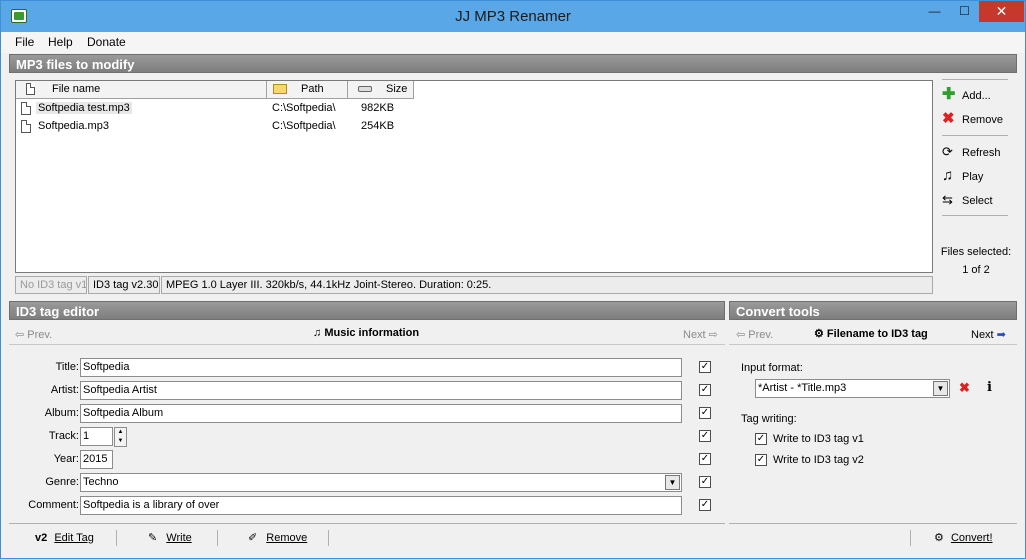 This screenshot has height=559, width=1026. I want to click on remove-tag-button: ✐ Remove, so click(277, 538).